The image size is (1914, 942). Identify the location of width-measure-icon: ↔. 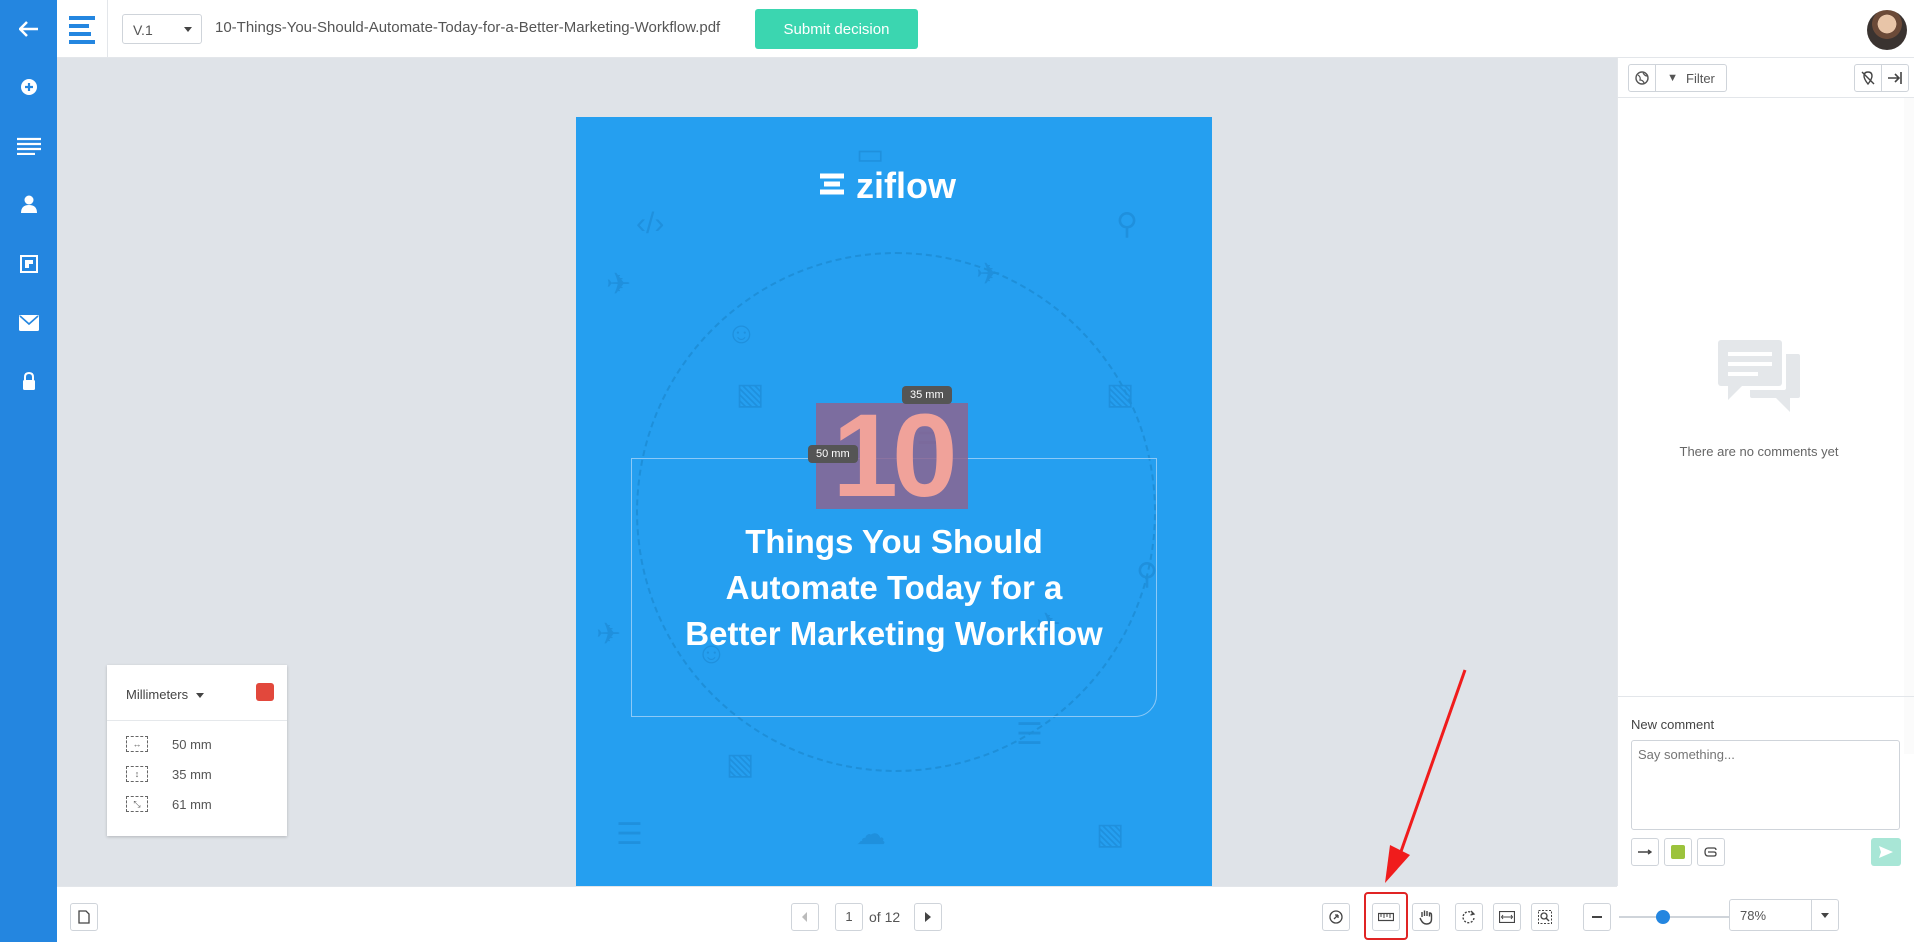
(137, 744).